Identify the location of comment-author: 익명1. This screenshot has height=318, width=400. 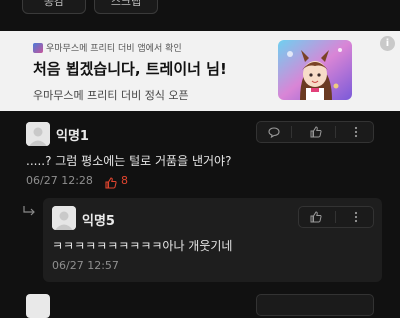
(72, 136).